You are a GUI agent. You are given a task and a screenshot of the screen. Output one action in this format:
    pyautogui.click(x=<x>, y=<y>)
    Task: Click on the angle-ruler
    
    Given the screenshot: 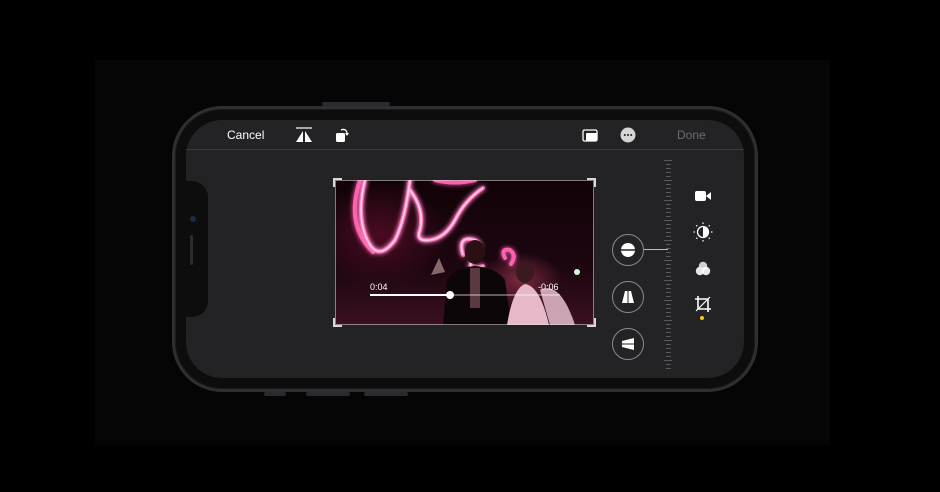 What is the action you would take?
    pyautogui.click(x=668, y=265)
    